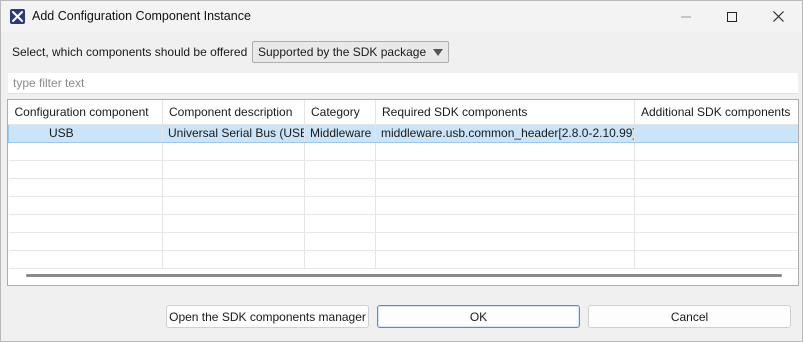  I want to click on app-logo-icon, so click(17, 16).